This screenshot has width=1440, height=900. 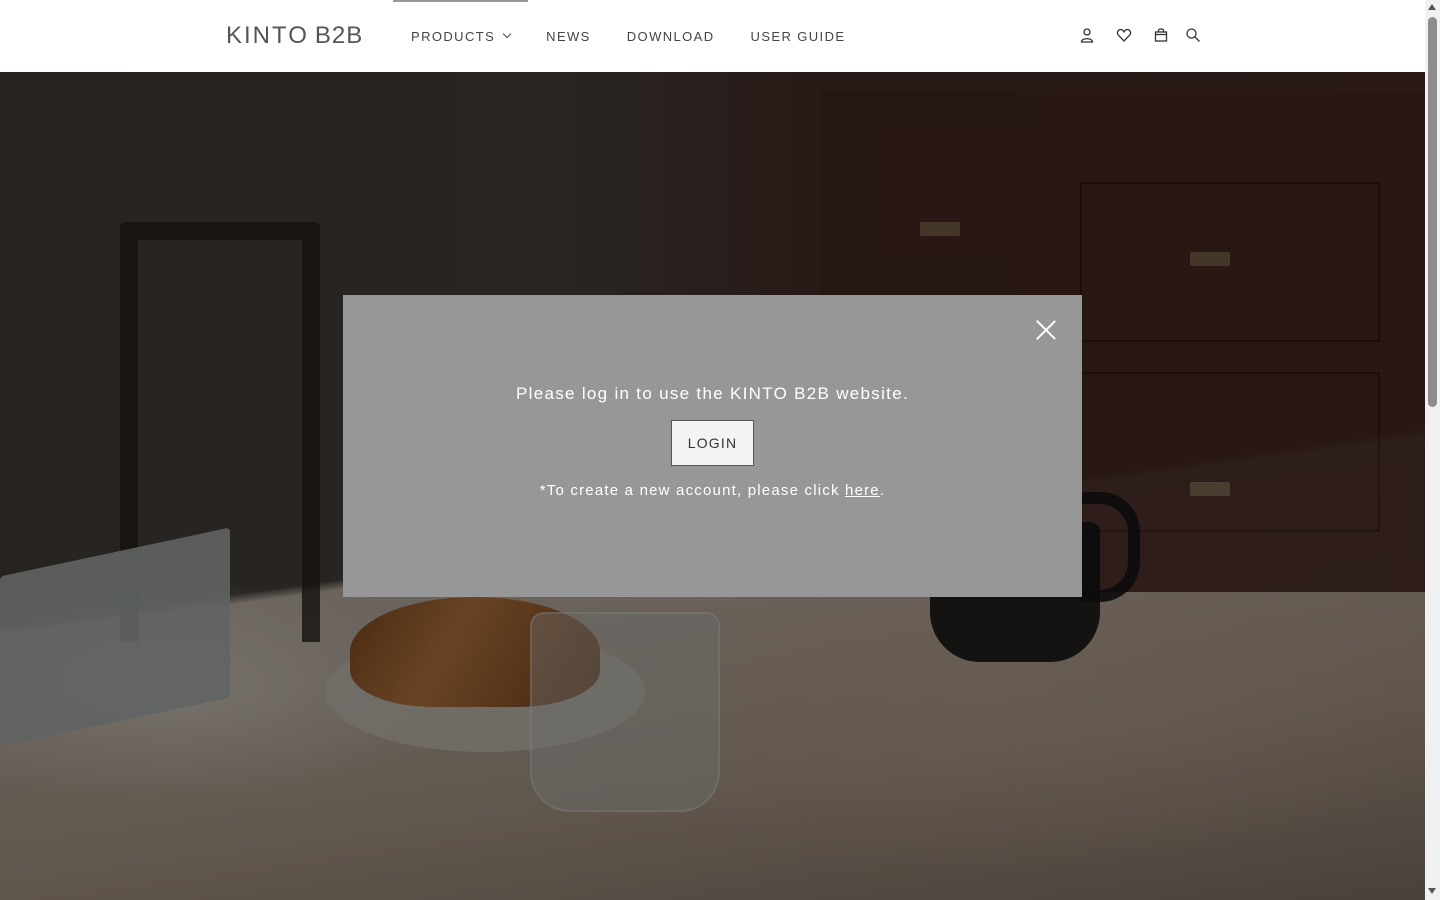 I want to click on scroll-down-arrow-icon, so click(x=1432, y=891).